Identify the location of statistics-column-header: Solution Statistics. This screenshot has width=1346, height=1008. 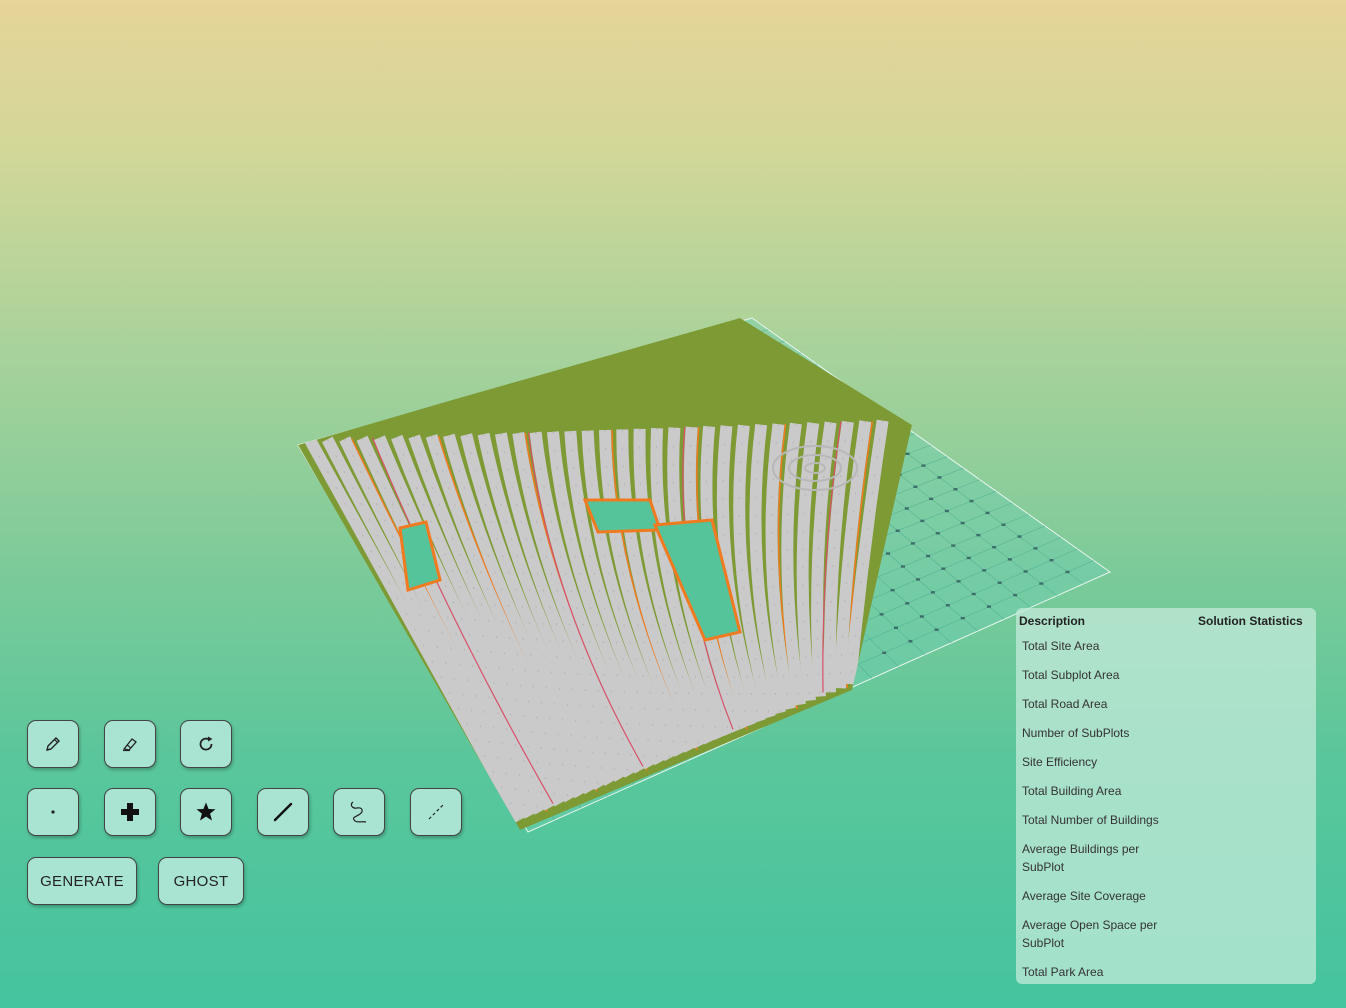
(1250, 621).